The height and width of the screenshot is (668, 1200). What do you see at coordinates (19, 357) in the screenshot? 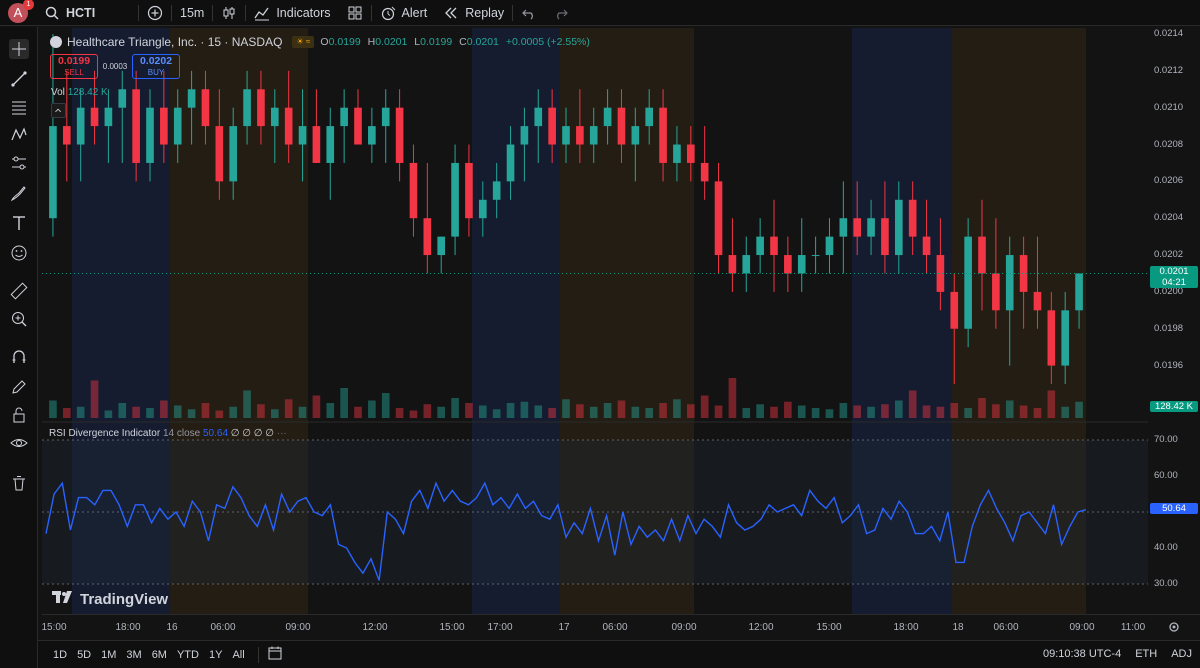
I see `magnet-tool` at bounding box center [19, 357].